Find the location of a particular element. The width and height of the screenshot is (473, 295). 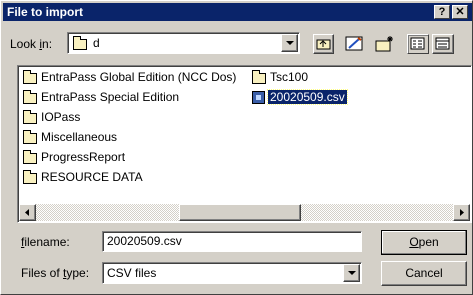

filename-label: filename: is located at coordinates (45, 242).